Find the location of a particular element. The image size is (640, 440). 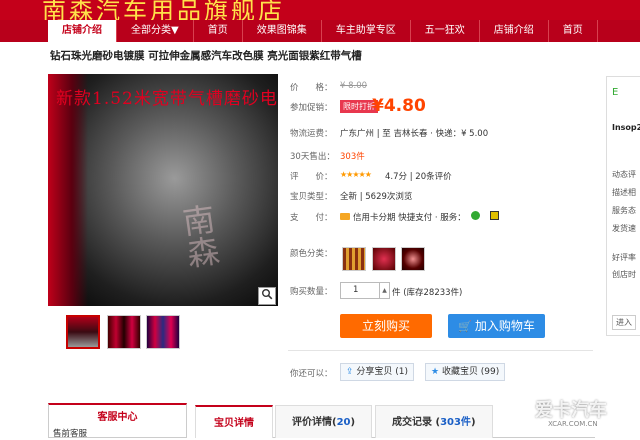

nav-item-home: 首页 is located at coordinates (218, 31).